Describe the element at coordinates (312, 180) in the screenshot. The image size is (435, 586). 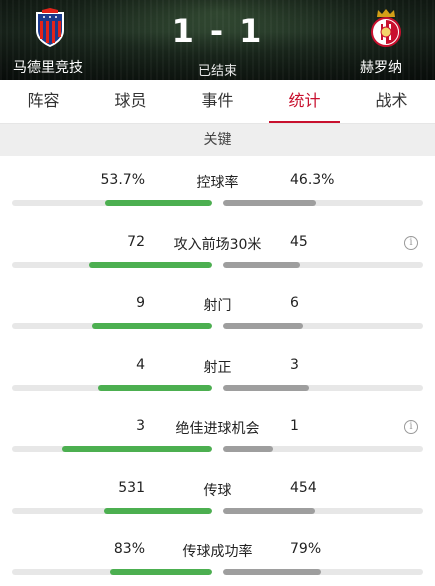
I see `away-stat-value: 46.3%` at that location.